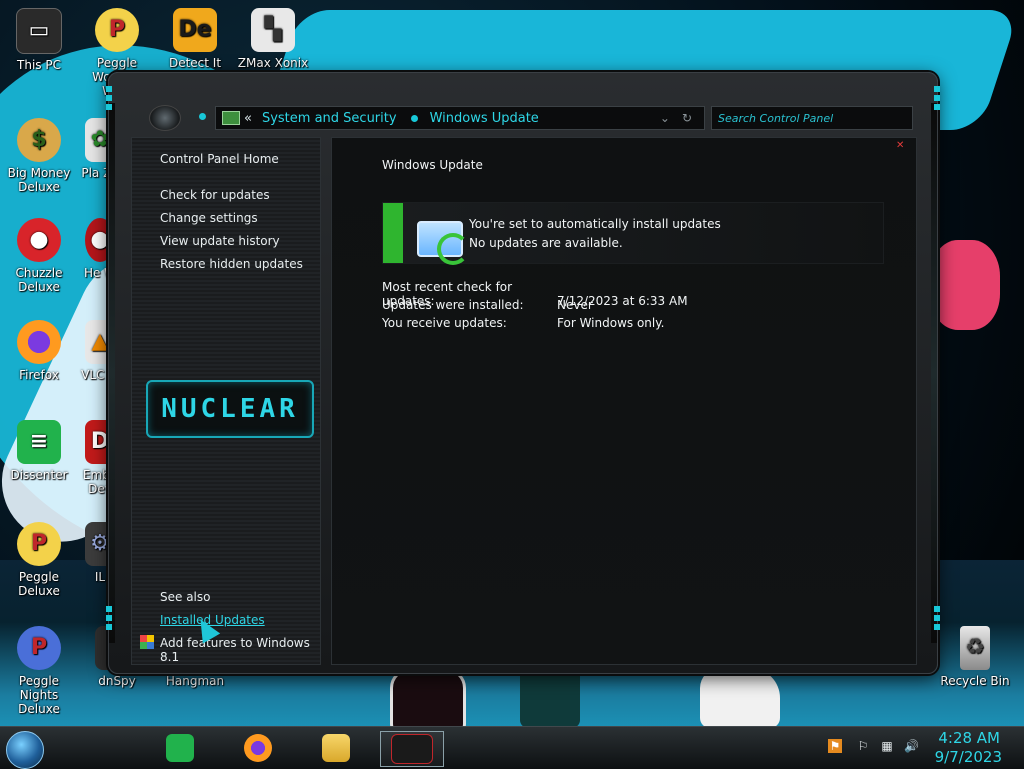  Describe the element at coordinates (39, 375) in the screenshot. I see `desktop-icon-label: Firefox` at that location.